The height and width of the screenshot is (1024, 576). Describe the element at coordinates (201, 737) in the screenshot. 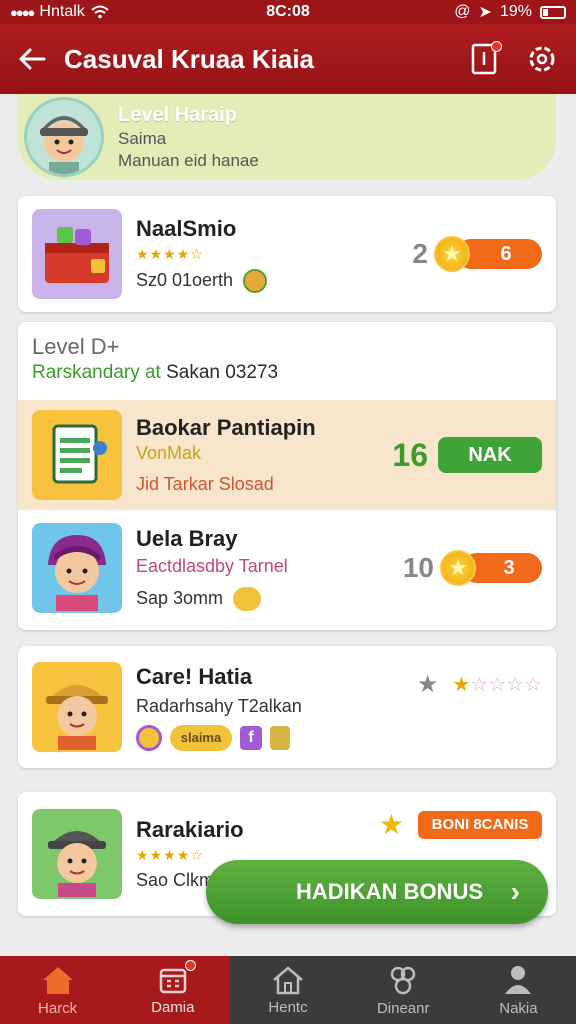

I see `game-badge: slaima` at that location.